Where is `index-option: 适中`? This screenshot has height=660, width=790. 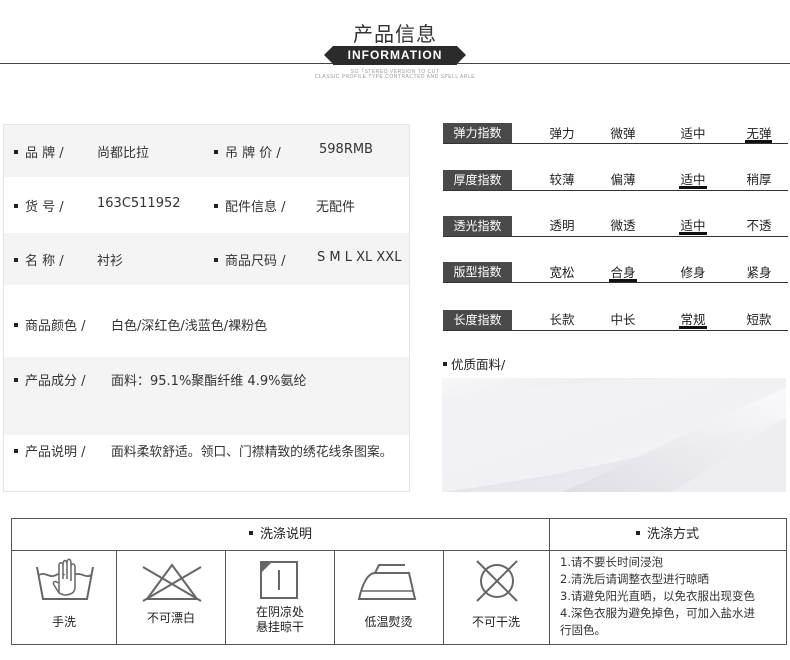
index-option: 适中 is located at coordinates (693, 133).